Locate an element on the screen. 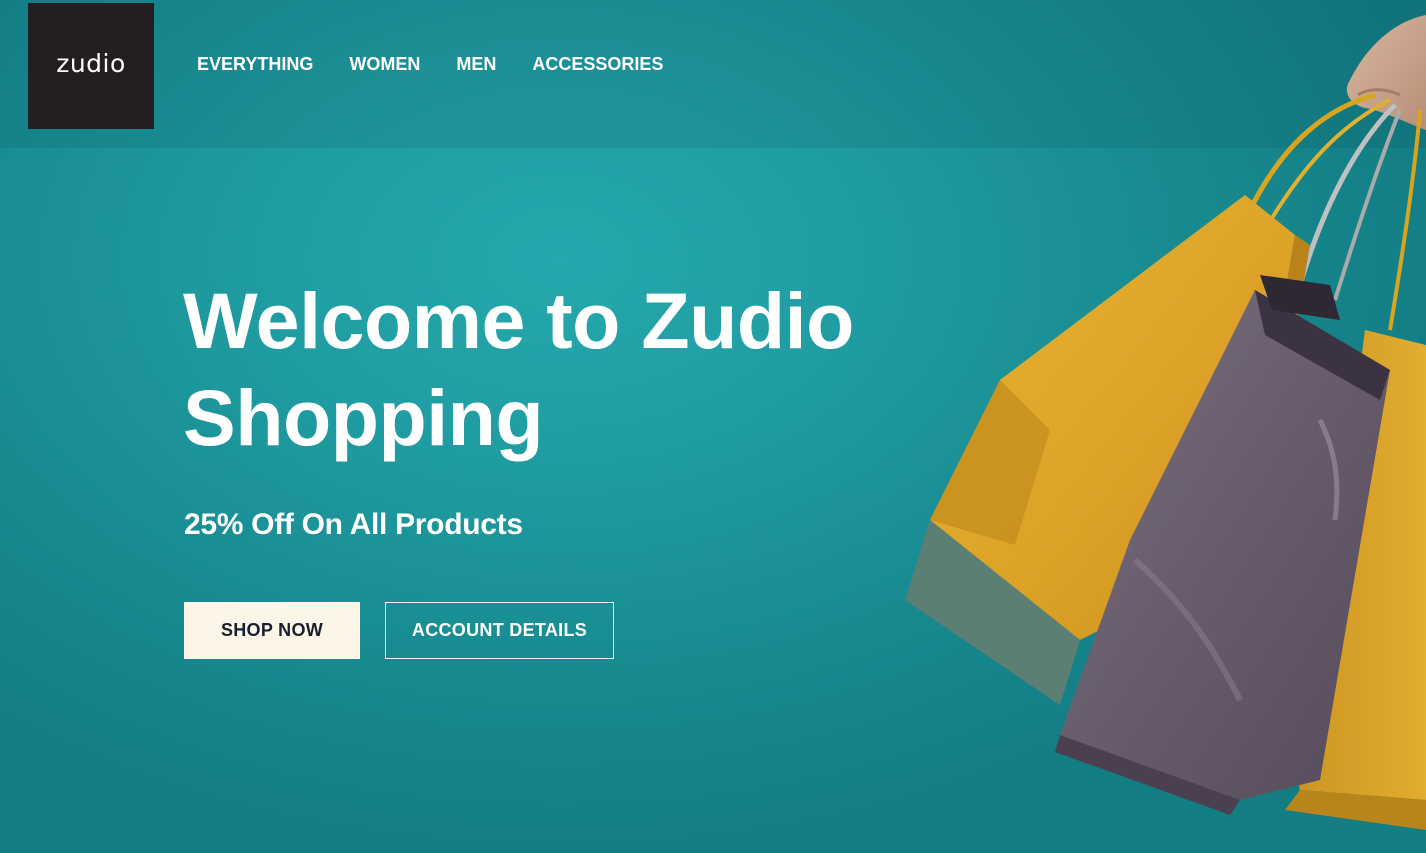 This screenshot has width=1426, height=853. main-nav: EVERYTHING WOMEN MEN ACCESSORIES is located at coordinates (448, 64).